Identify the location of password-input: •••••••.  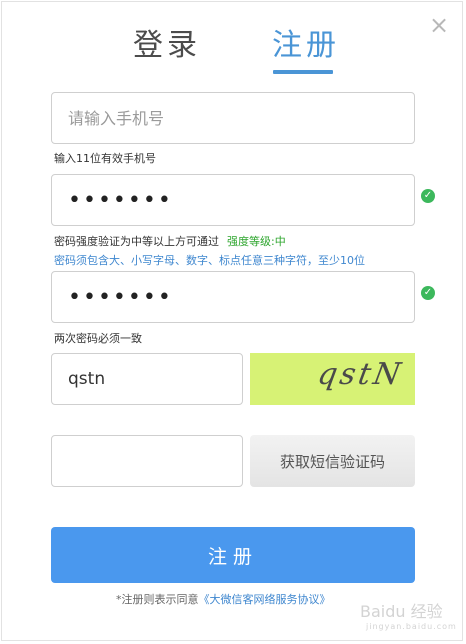
(233, 200).